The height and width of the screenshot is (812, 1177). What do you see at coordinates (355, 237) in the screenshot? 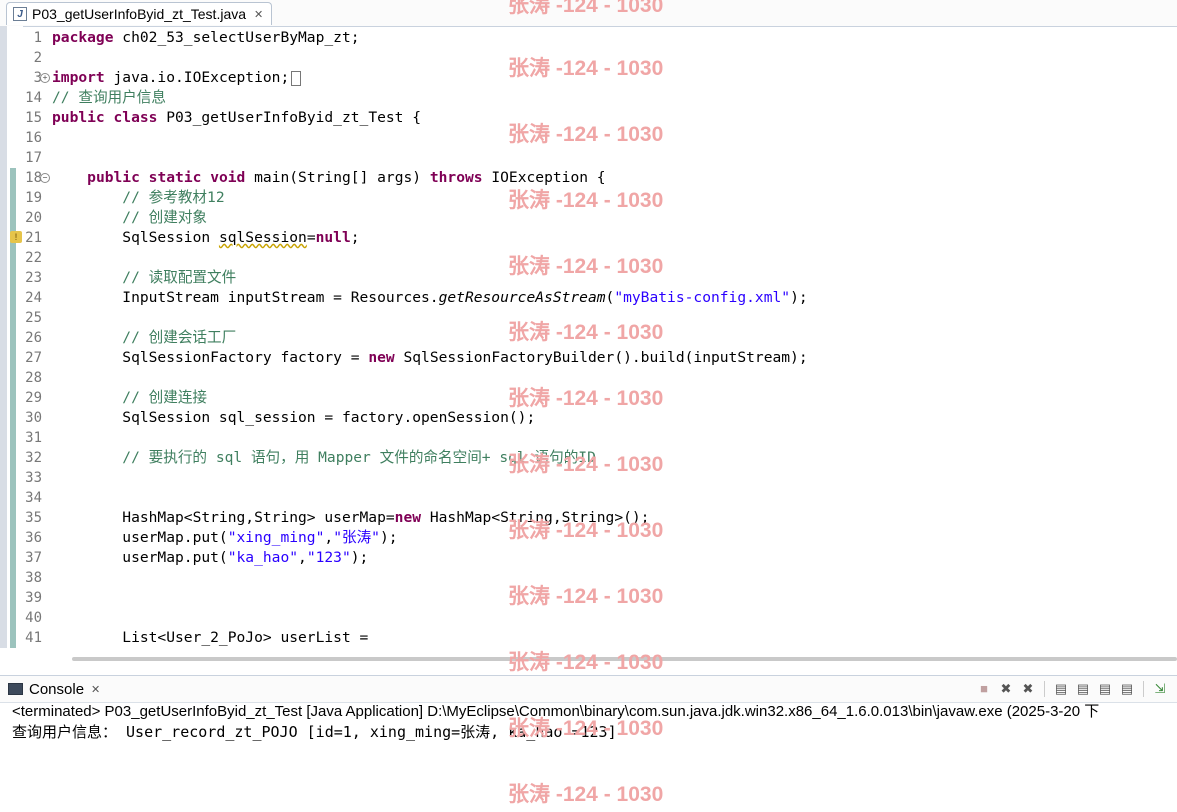
I see `code-token: ;` at bounding box center [355, 237].